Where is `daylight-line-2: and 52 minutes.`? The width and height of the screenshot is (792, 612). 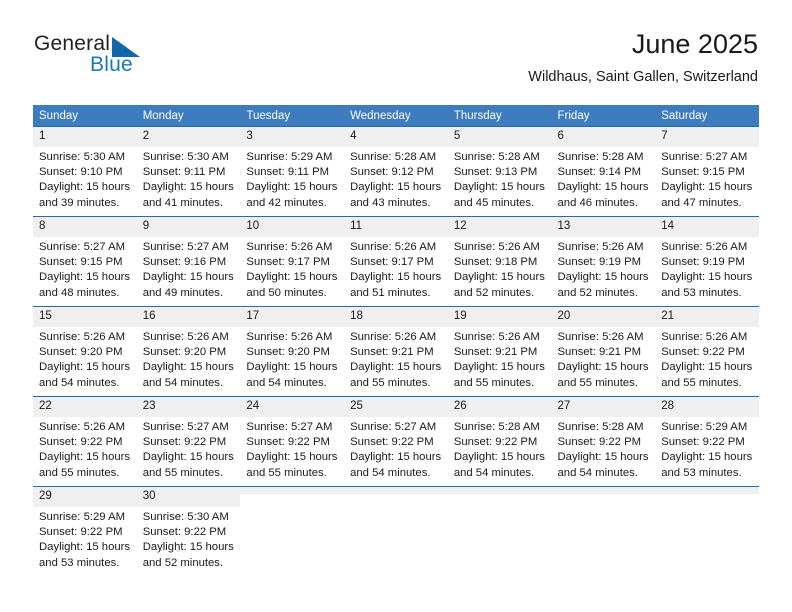 daylight-line-2: and 52 minutes. is located at coordinates (597, 292).